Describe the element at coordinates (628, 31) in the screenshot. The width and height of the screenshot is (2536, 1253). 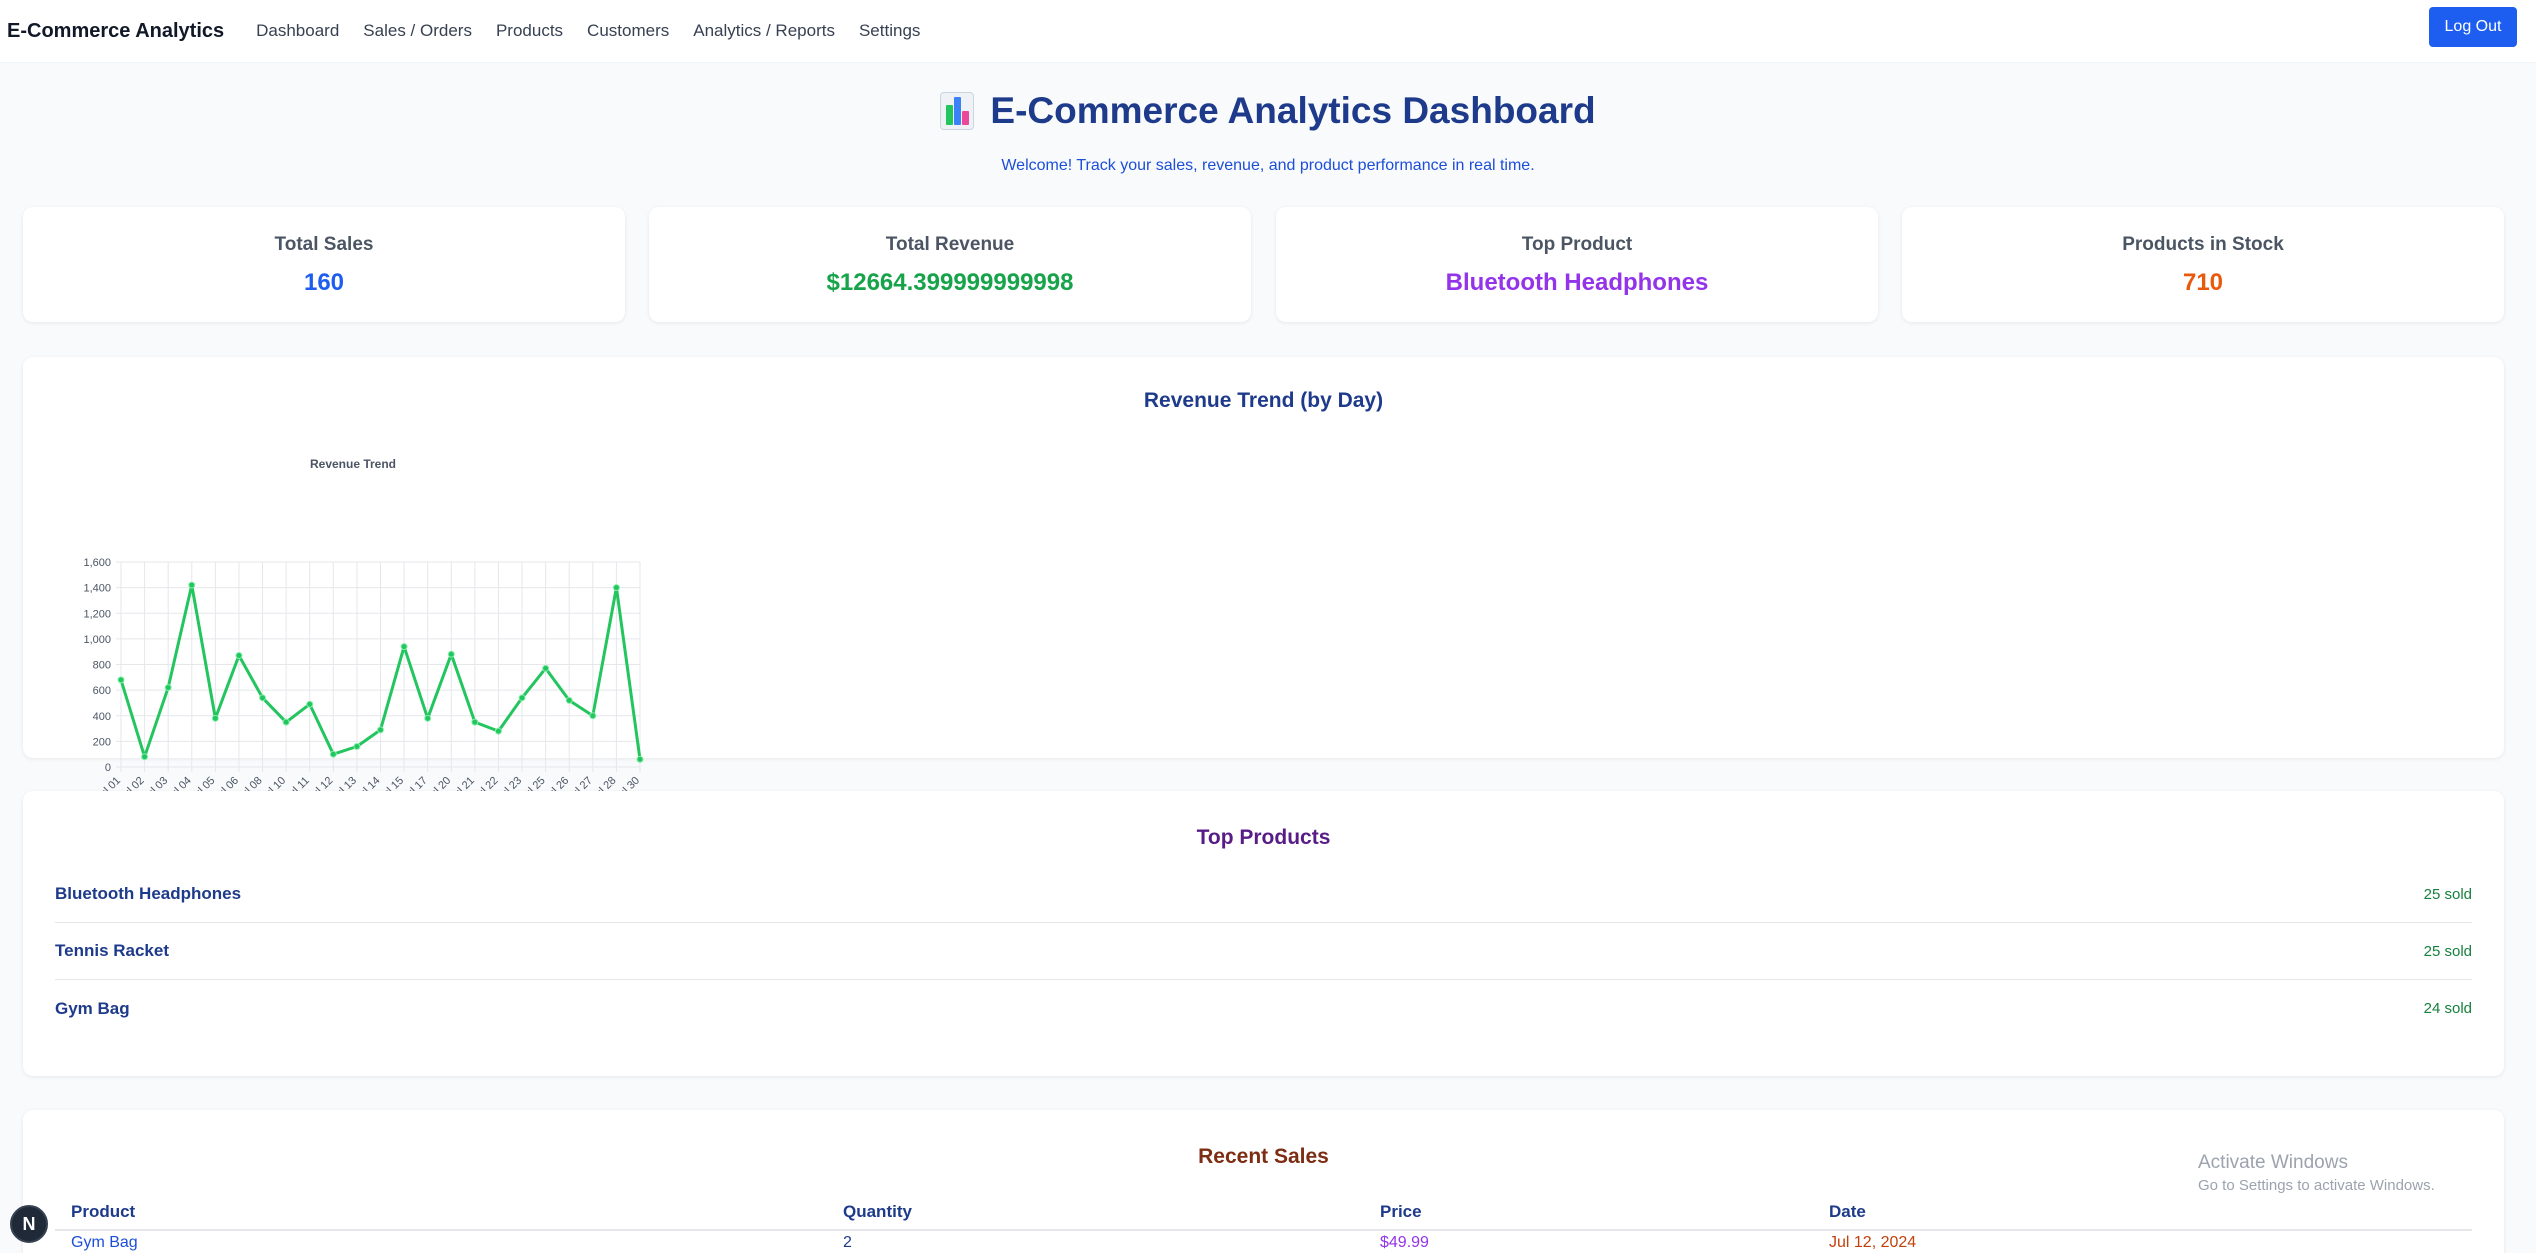
I see `nav-customers: Customers` at that location.